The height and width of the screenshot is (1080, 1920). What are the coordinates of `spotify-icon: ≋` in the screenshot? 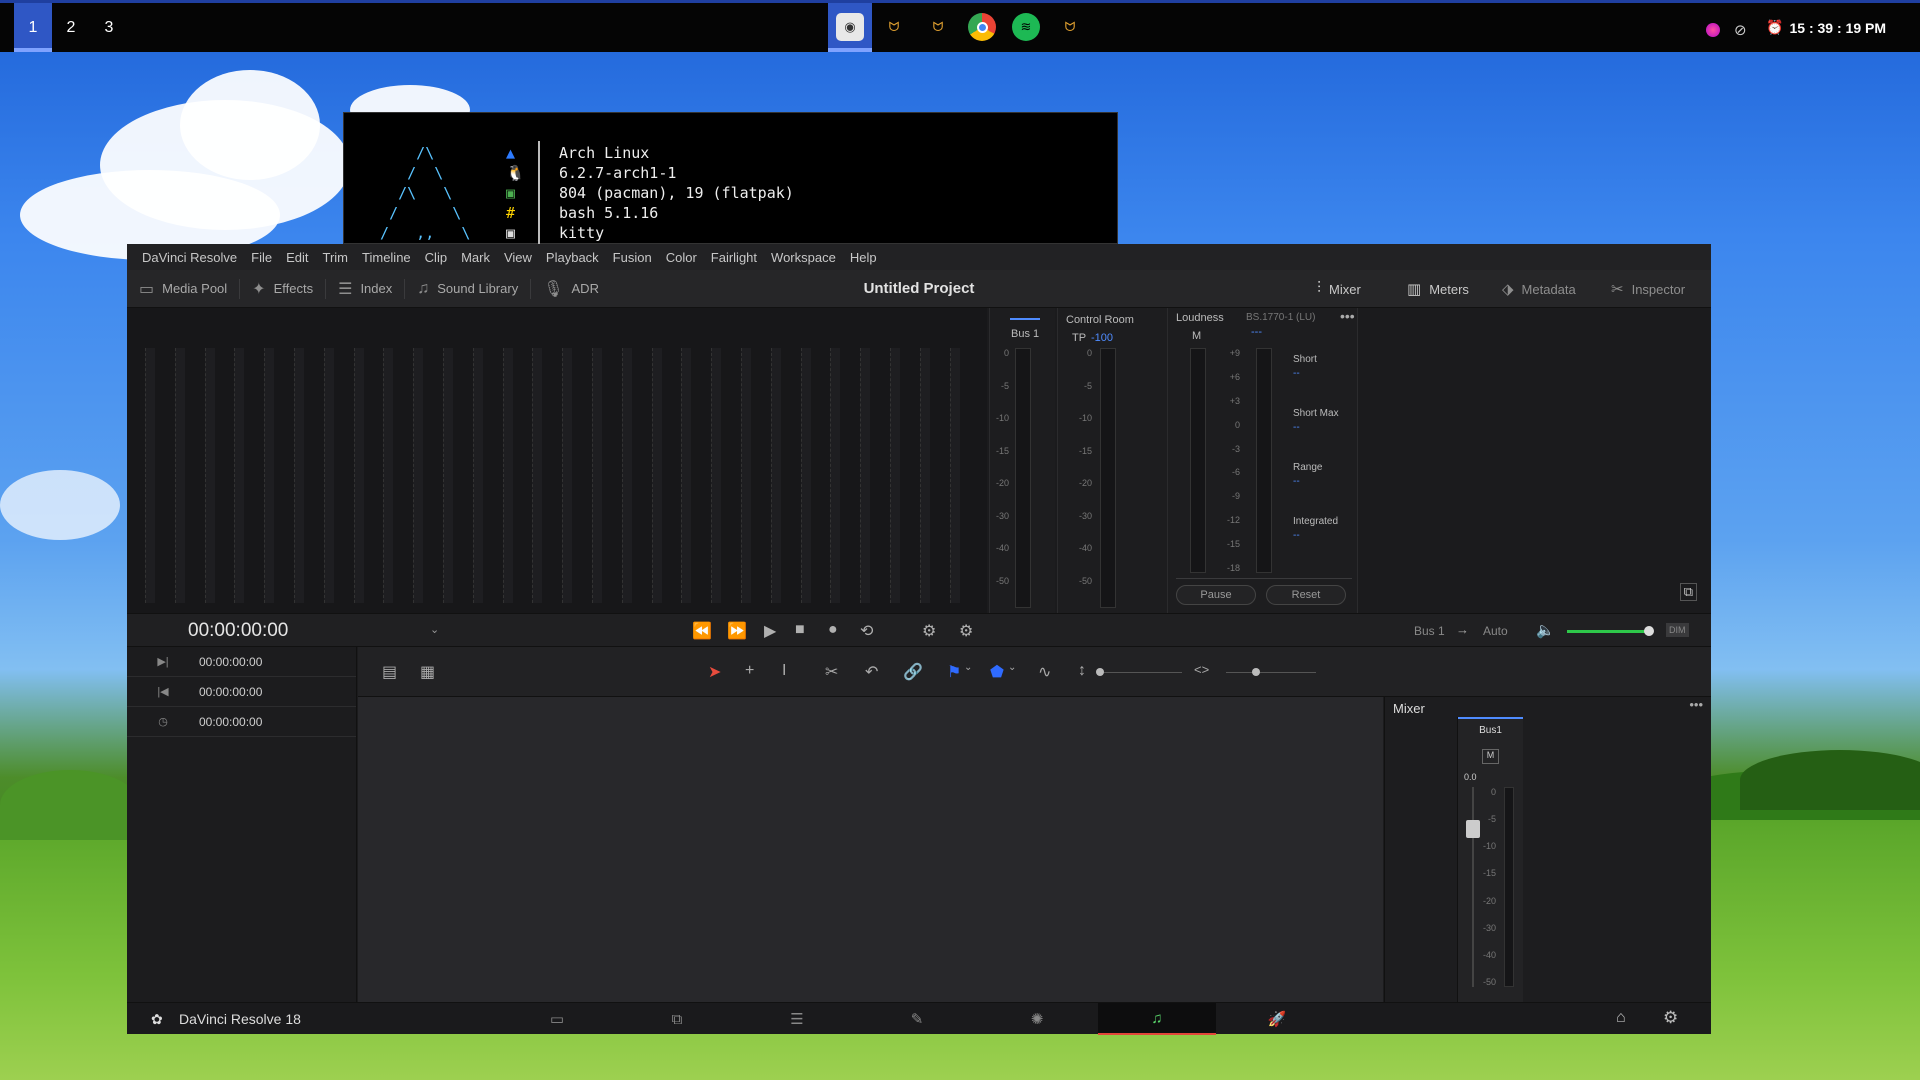 It's located at (1026, 27).